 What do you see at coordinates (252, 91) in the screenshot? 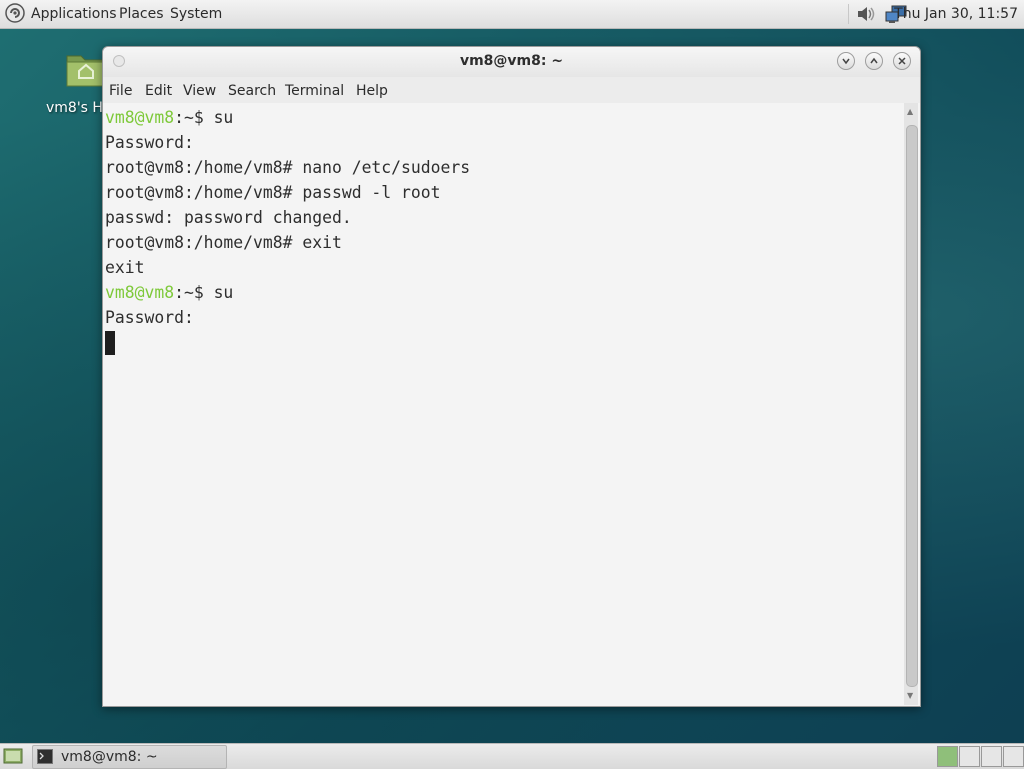
I see `menu-search: Search` at bounding box center [252, 91].